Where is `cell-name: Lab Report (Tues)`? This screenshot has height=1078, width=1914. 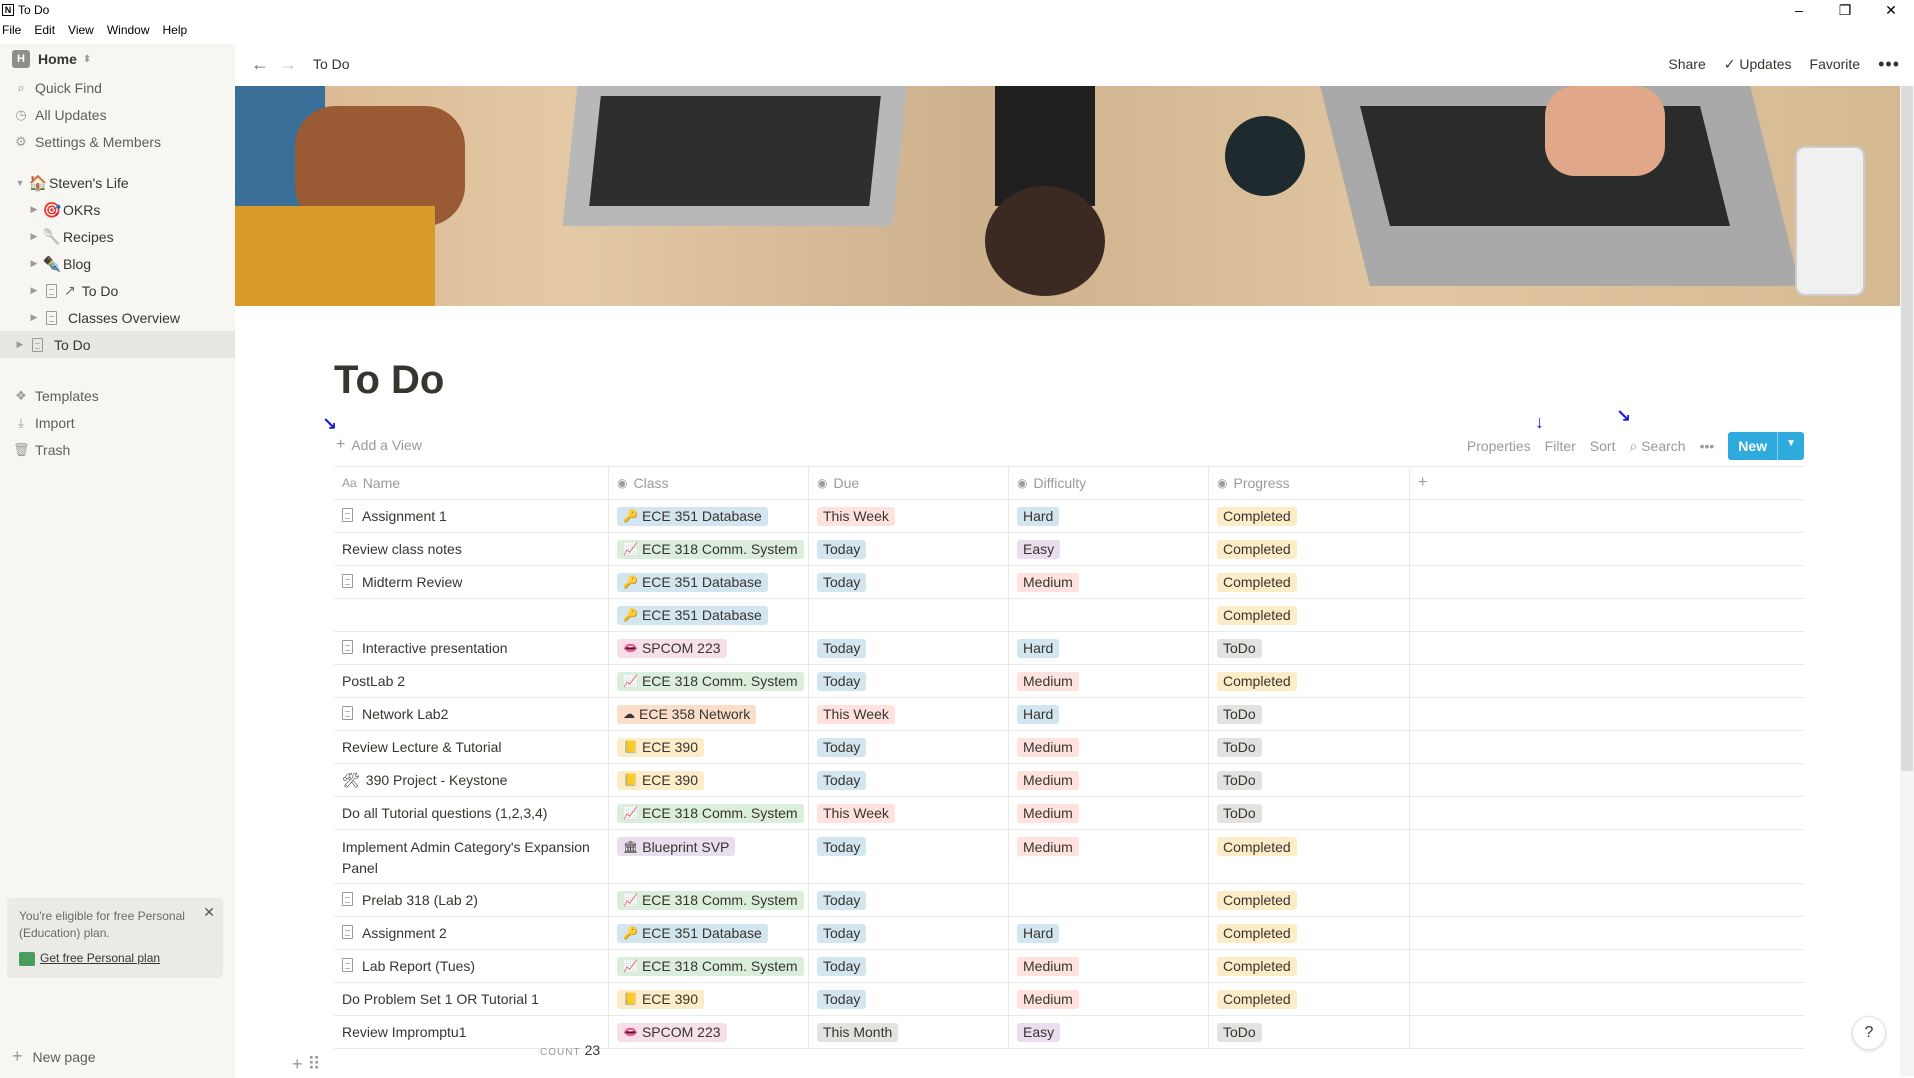
cell-name: Lab Report (Tues) is located at coordinates (471, 966).